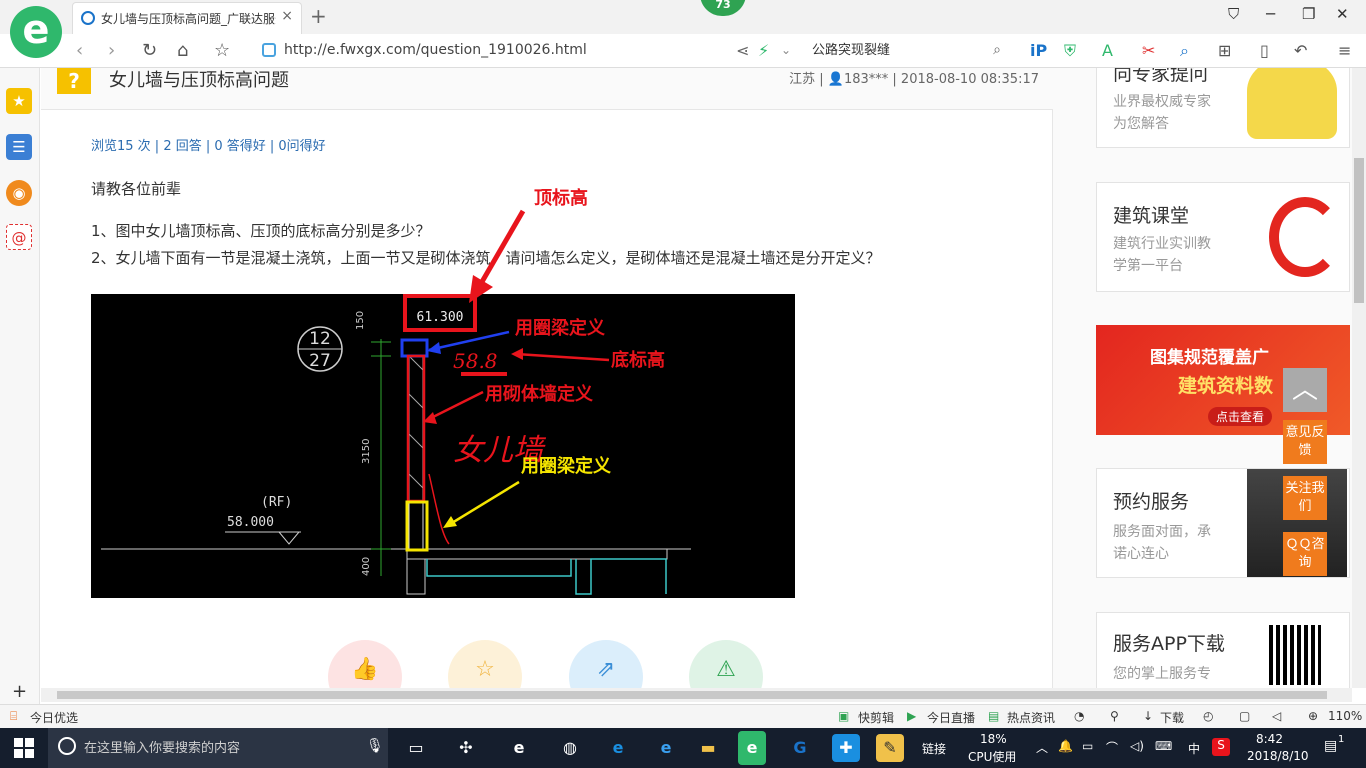  I want to click on battery-icon: ▭, so click(1087, 746).